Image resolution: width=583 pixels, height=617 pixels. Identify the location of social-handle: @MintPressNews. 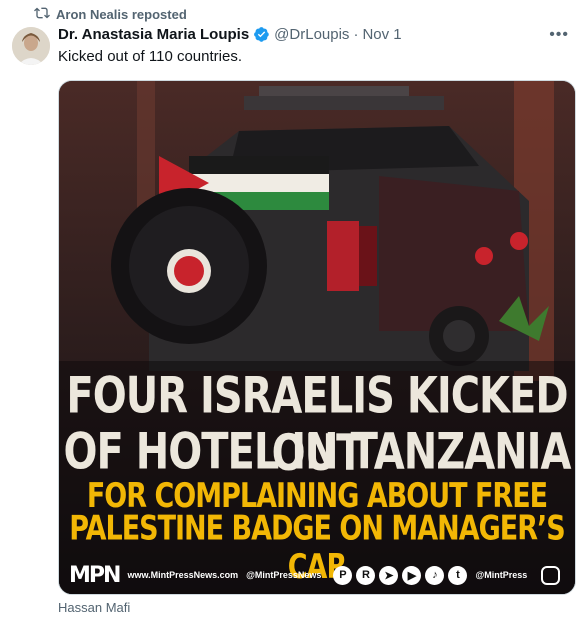
(284, 575).